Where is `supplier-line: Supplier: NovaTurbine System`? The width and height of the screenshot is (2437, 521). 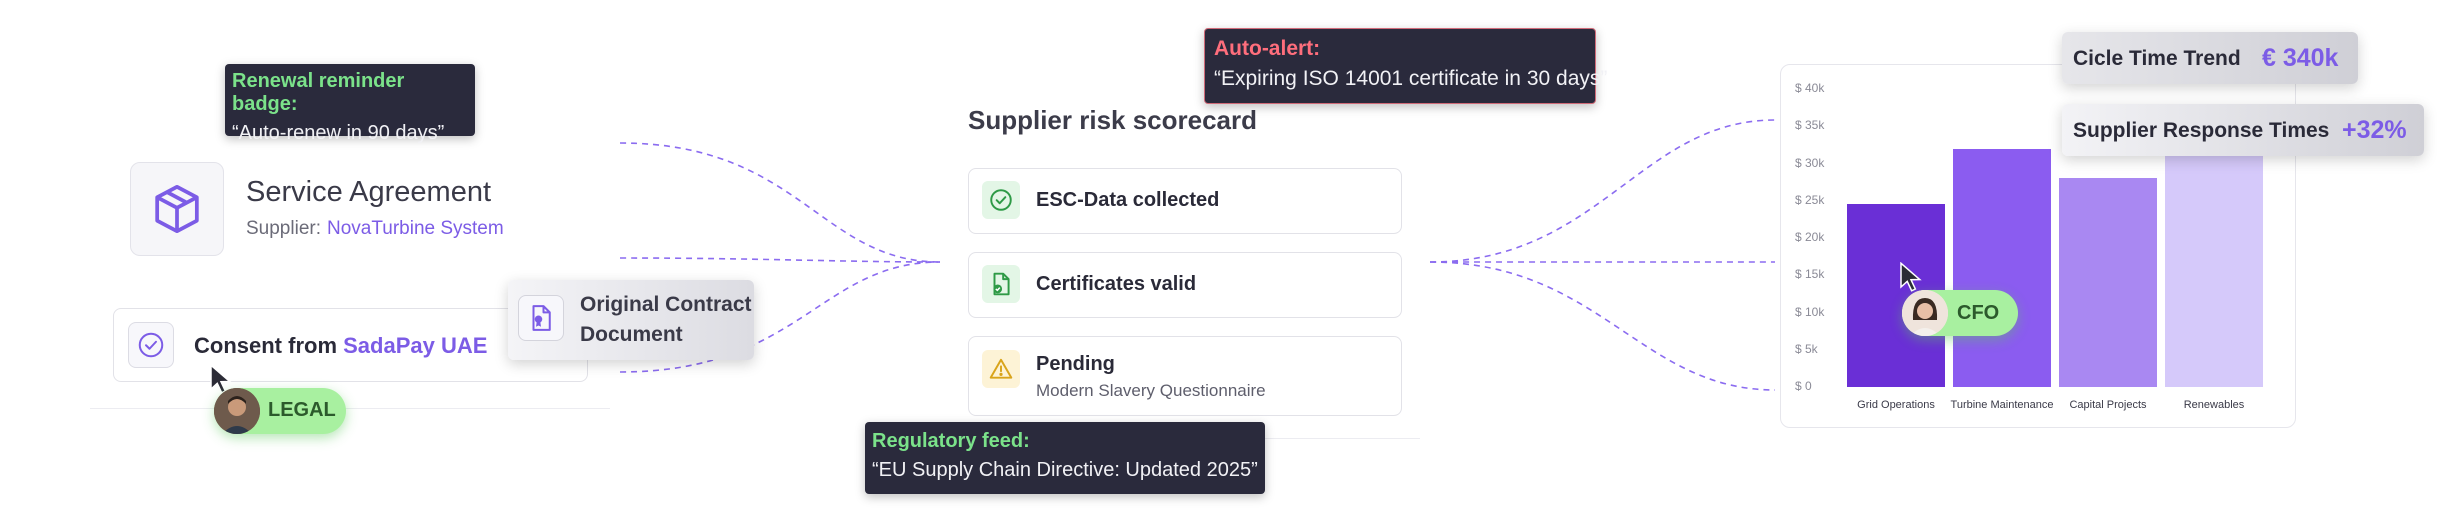 supplier-line: Supplier: NovaTurbine System is located at coordinates (375, 229).